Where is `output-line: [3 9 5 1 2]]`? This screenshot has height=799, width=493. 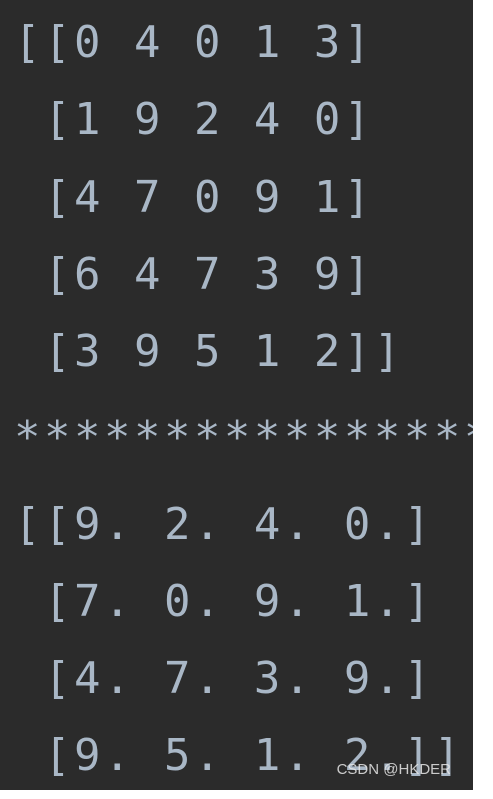
output-line: [3 9 5 1 2]] is located at coordinates (209, 351).